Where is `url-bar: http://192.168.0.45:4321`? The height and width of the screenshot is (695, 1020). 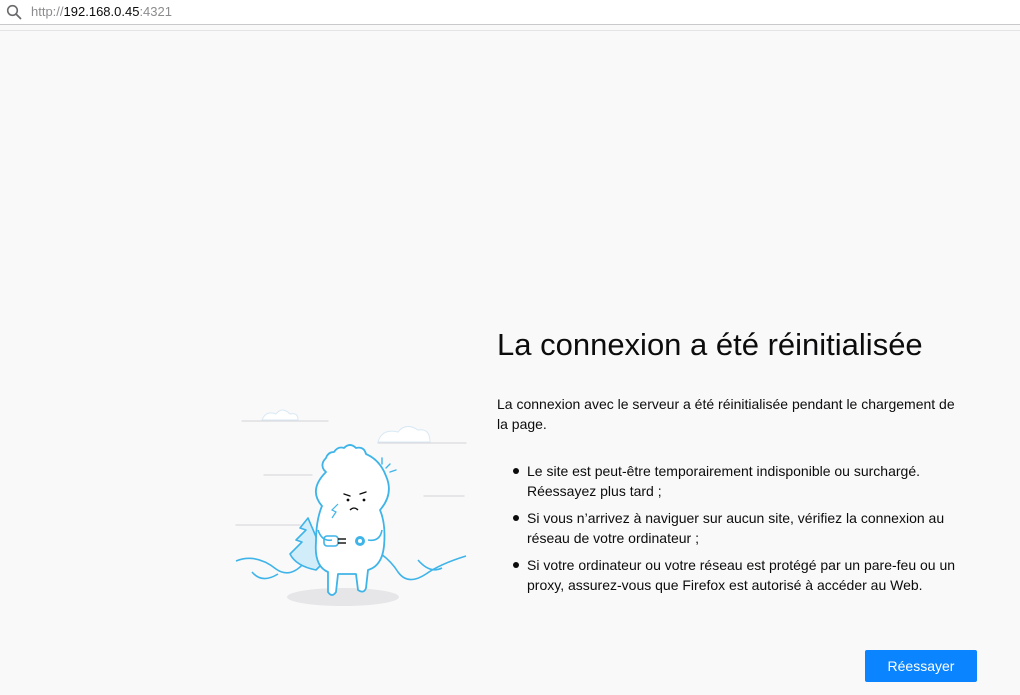 url-bar: http://192.168.0.45:4321 is located at coordinates (510, 12).